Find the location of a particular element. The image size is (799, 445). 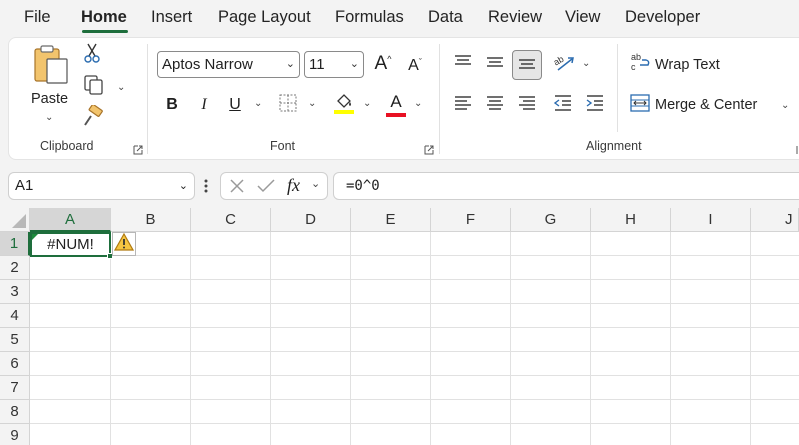

column-header: B is located at coordinates (151, 220).